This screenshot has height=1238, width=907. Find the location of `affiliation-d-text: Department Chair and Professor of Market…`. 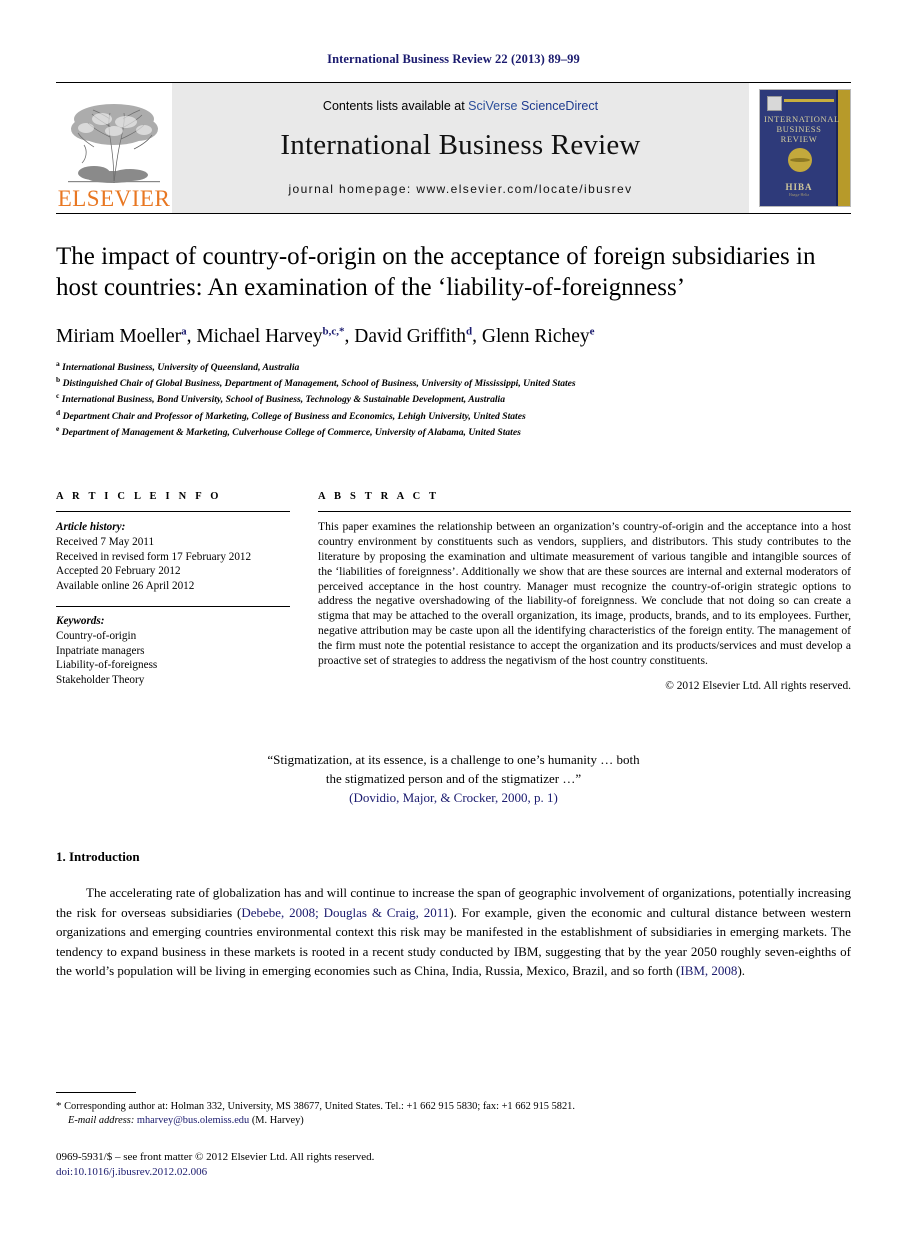

affiliation-d-text: Department Chair and Professor of Market… is located at coordinates (294, 416).